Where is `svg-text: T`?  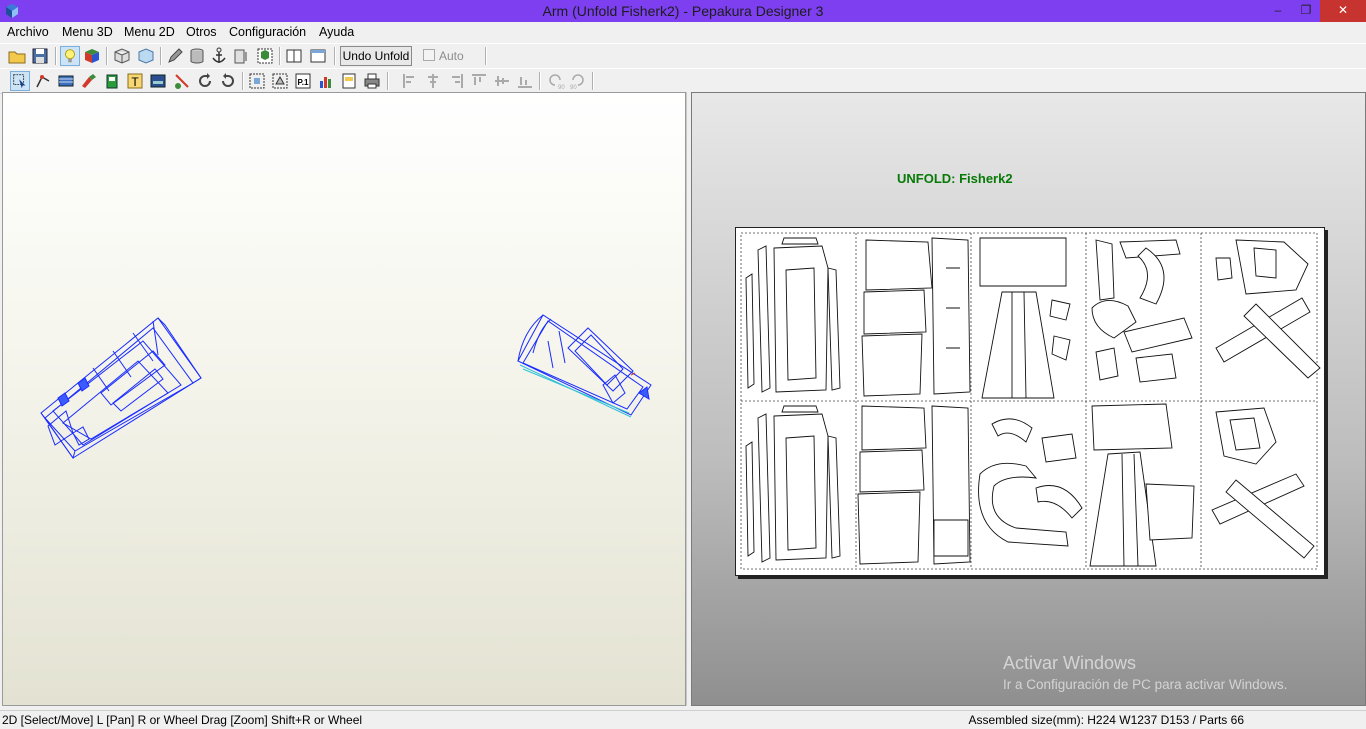
svg-text: T is located at coordinates (135, 82).